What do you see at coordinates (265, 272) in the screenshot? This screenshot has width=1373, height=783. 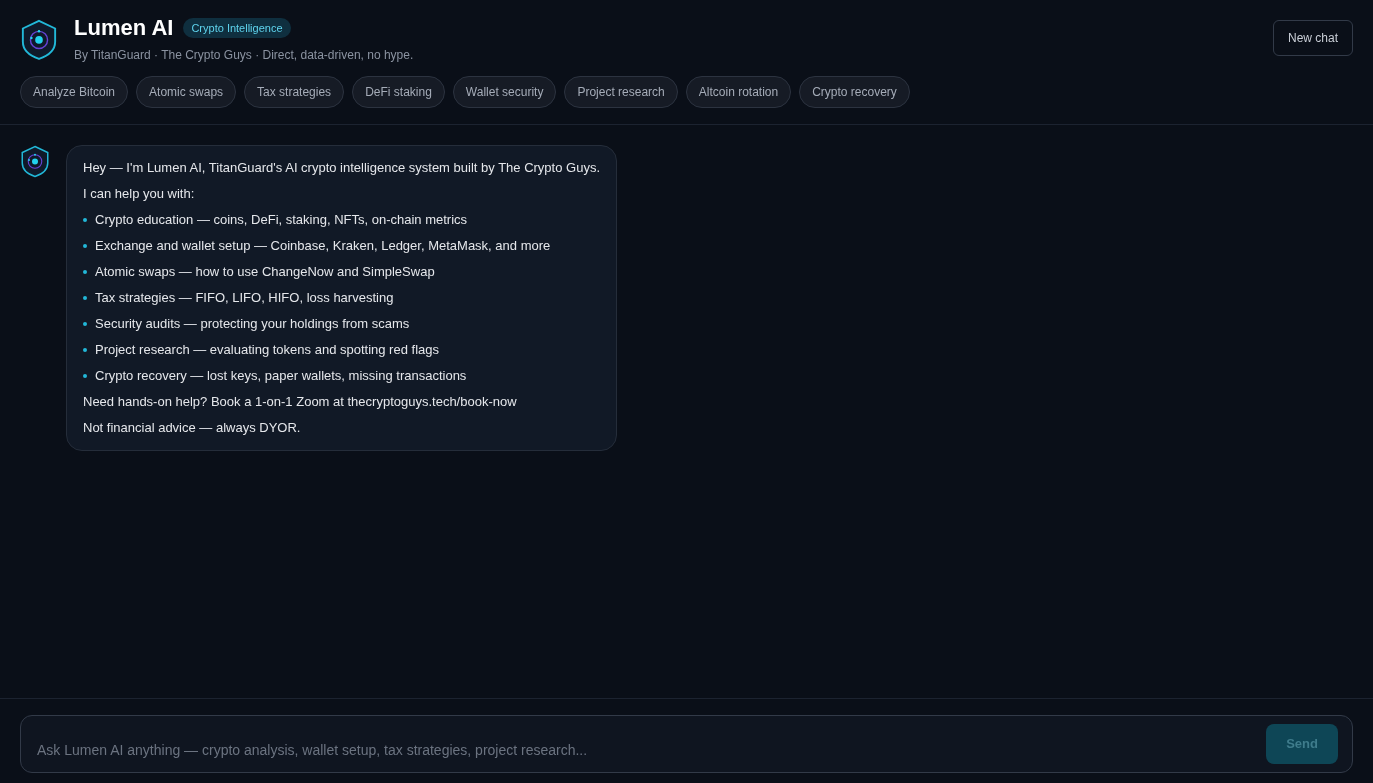 I see `list-item: Atomic swaps — how to use ChangeNow and SimpleSwap` at bounding box center [265, 272].